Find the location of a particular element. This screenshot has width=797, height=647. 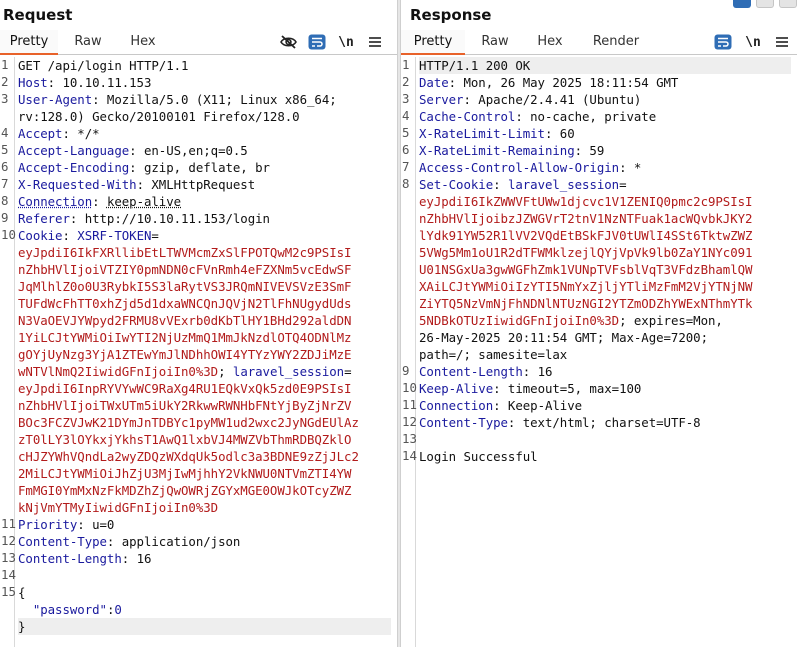

request-line-text: GET /api/login HTTP/1.1 is located at coordinates (103, 65).